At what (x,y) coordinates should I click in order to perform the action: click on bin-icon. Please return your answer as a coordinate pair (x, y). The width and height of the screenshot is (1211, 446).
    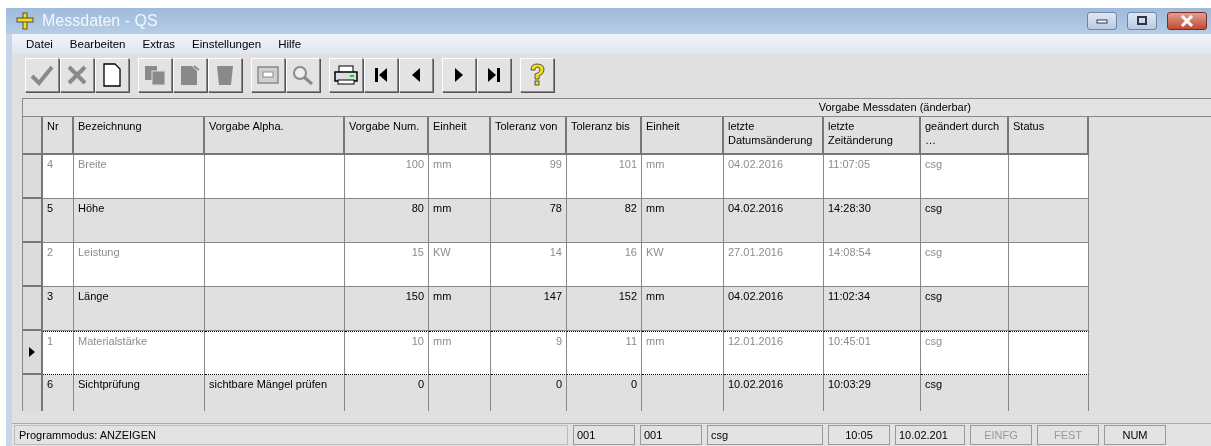
    Looking at the image, I should click on (225, 75).